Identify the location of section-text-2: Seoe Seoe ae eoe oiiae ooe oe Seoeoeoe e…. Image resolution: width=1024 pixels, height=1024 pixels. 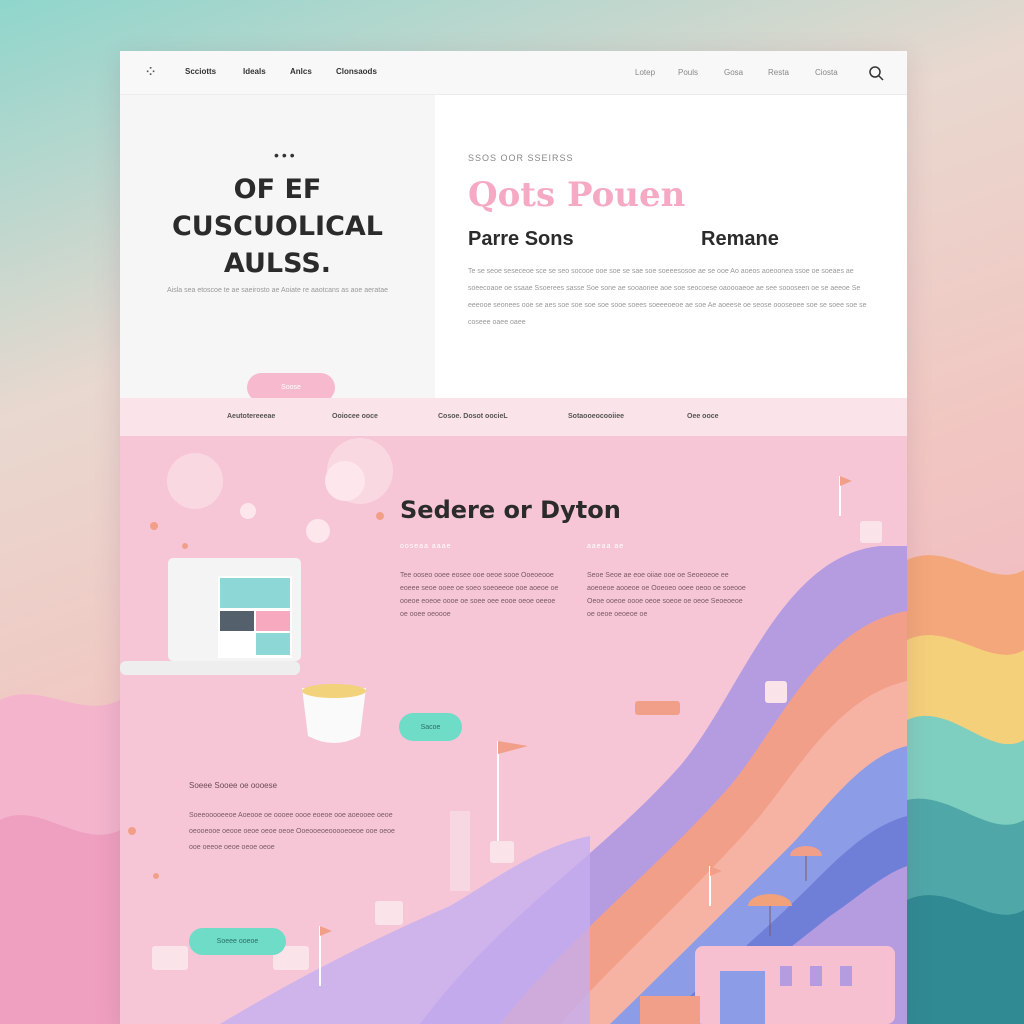
(666, 595).